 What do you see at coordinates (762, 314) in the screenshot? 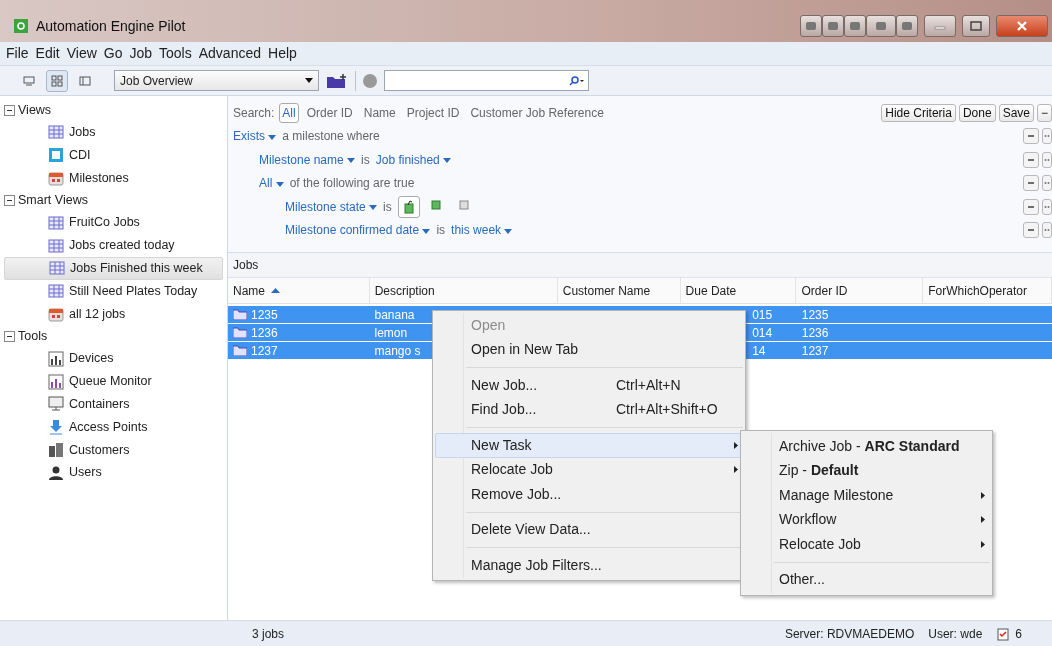
I see `table-cell: 015` at bounding box center [762, 314].